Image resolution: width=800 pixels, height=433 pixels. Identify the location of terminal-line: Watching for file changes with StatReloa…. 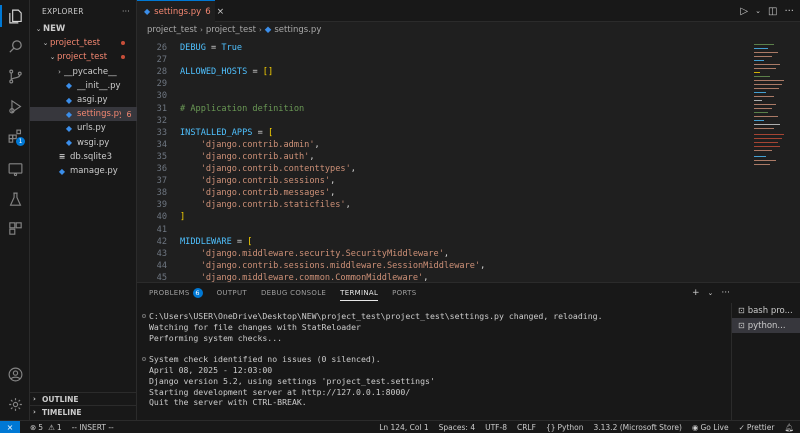
(255, 326).